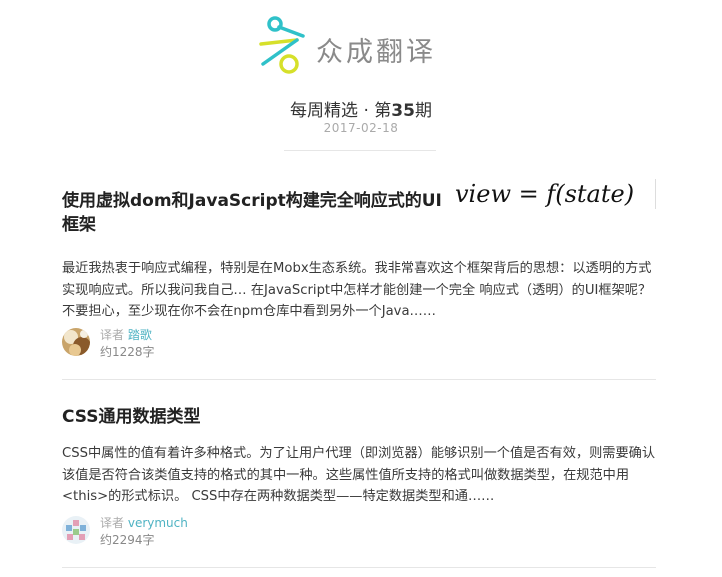  Describe the element at coordinates (127, 352) in the screenshot. I see `word-count: 约1228字` at that location.